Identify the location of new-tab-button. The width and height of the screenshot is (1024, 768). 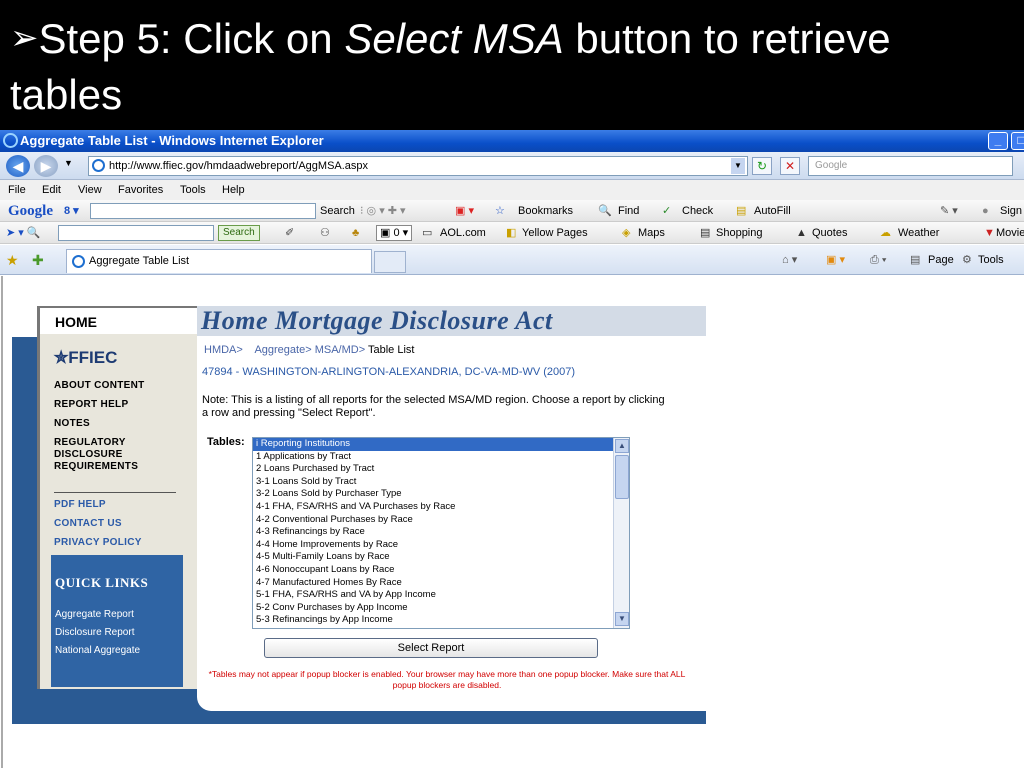
(390, 262).